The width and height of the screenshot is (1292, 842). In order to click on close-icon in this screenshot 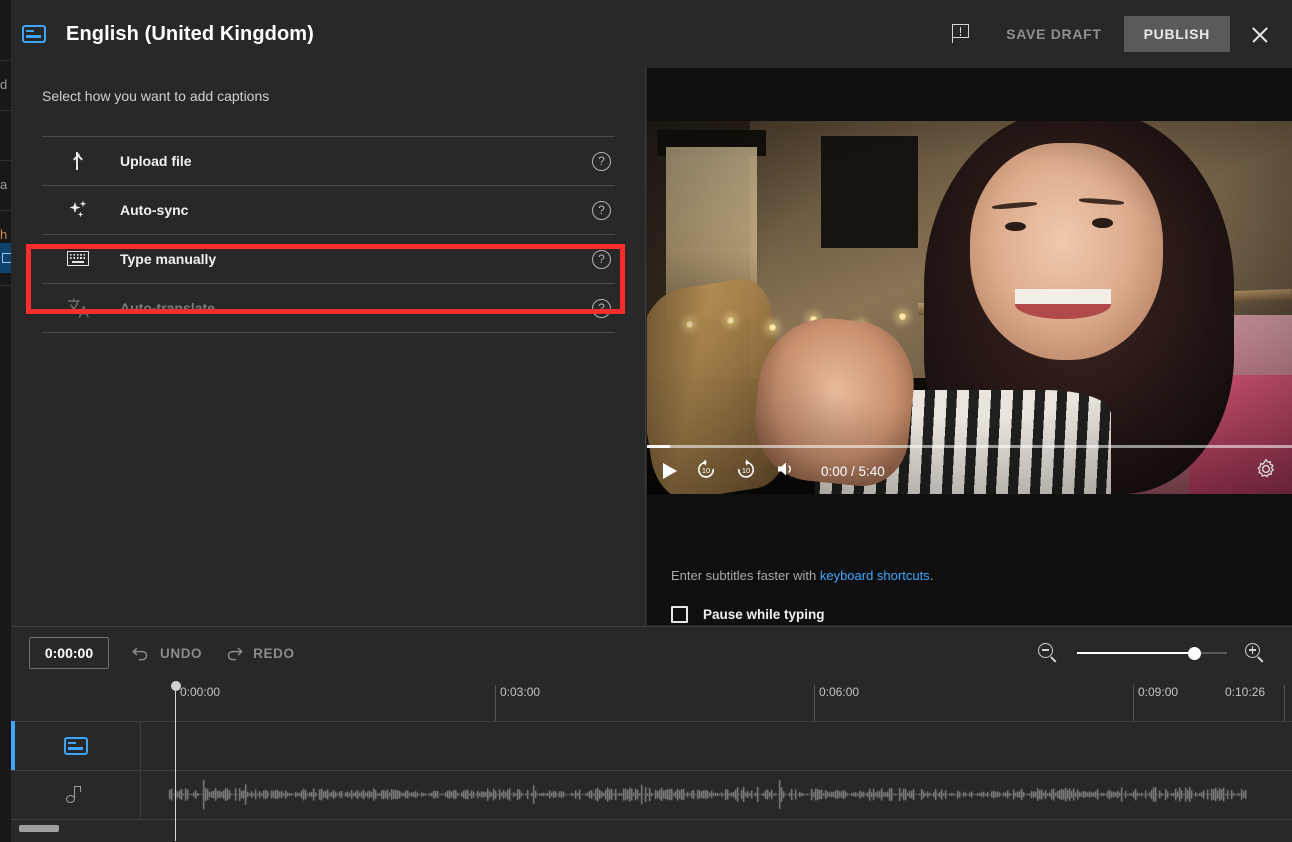, I will do `click(1260, 34)`.